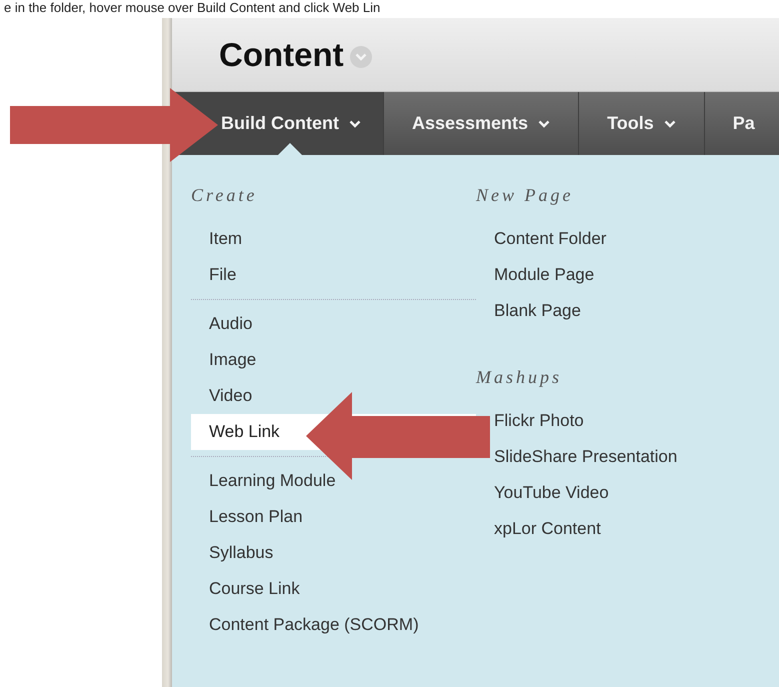 The height and width of the screenshot is (687, 779). What do you see at coordinates (272, 481) in the screenshot?
I see `menu-item: Learning Module` at bounding box center [272, 481].